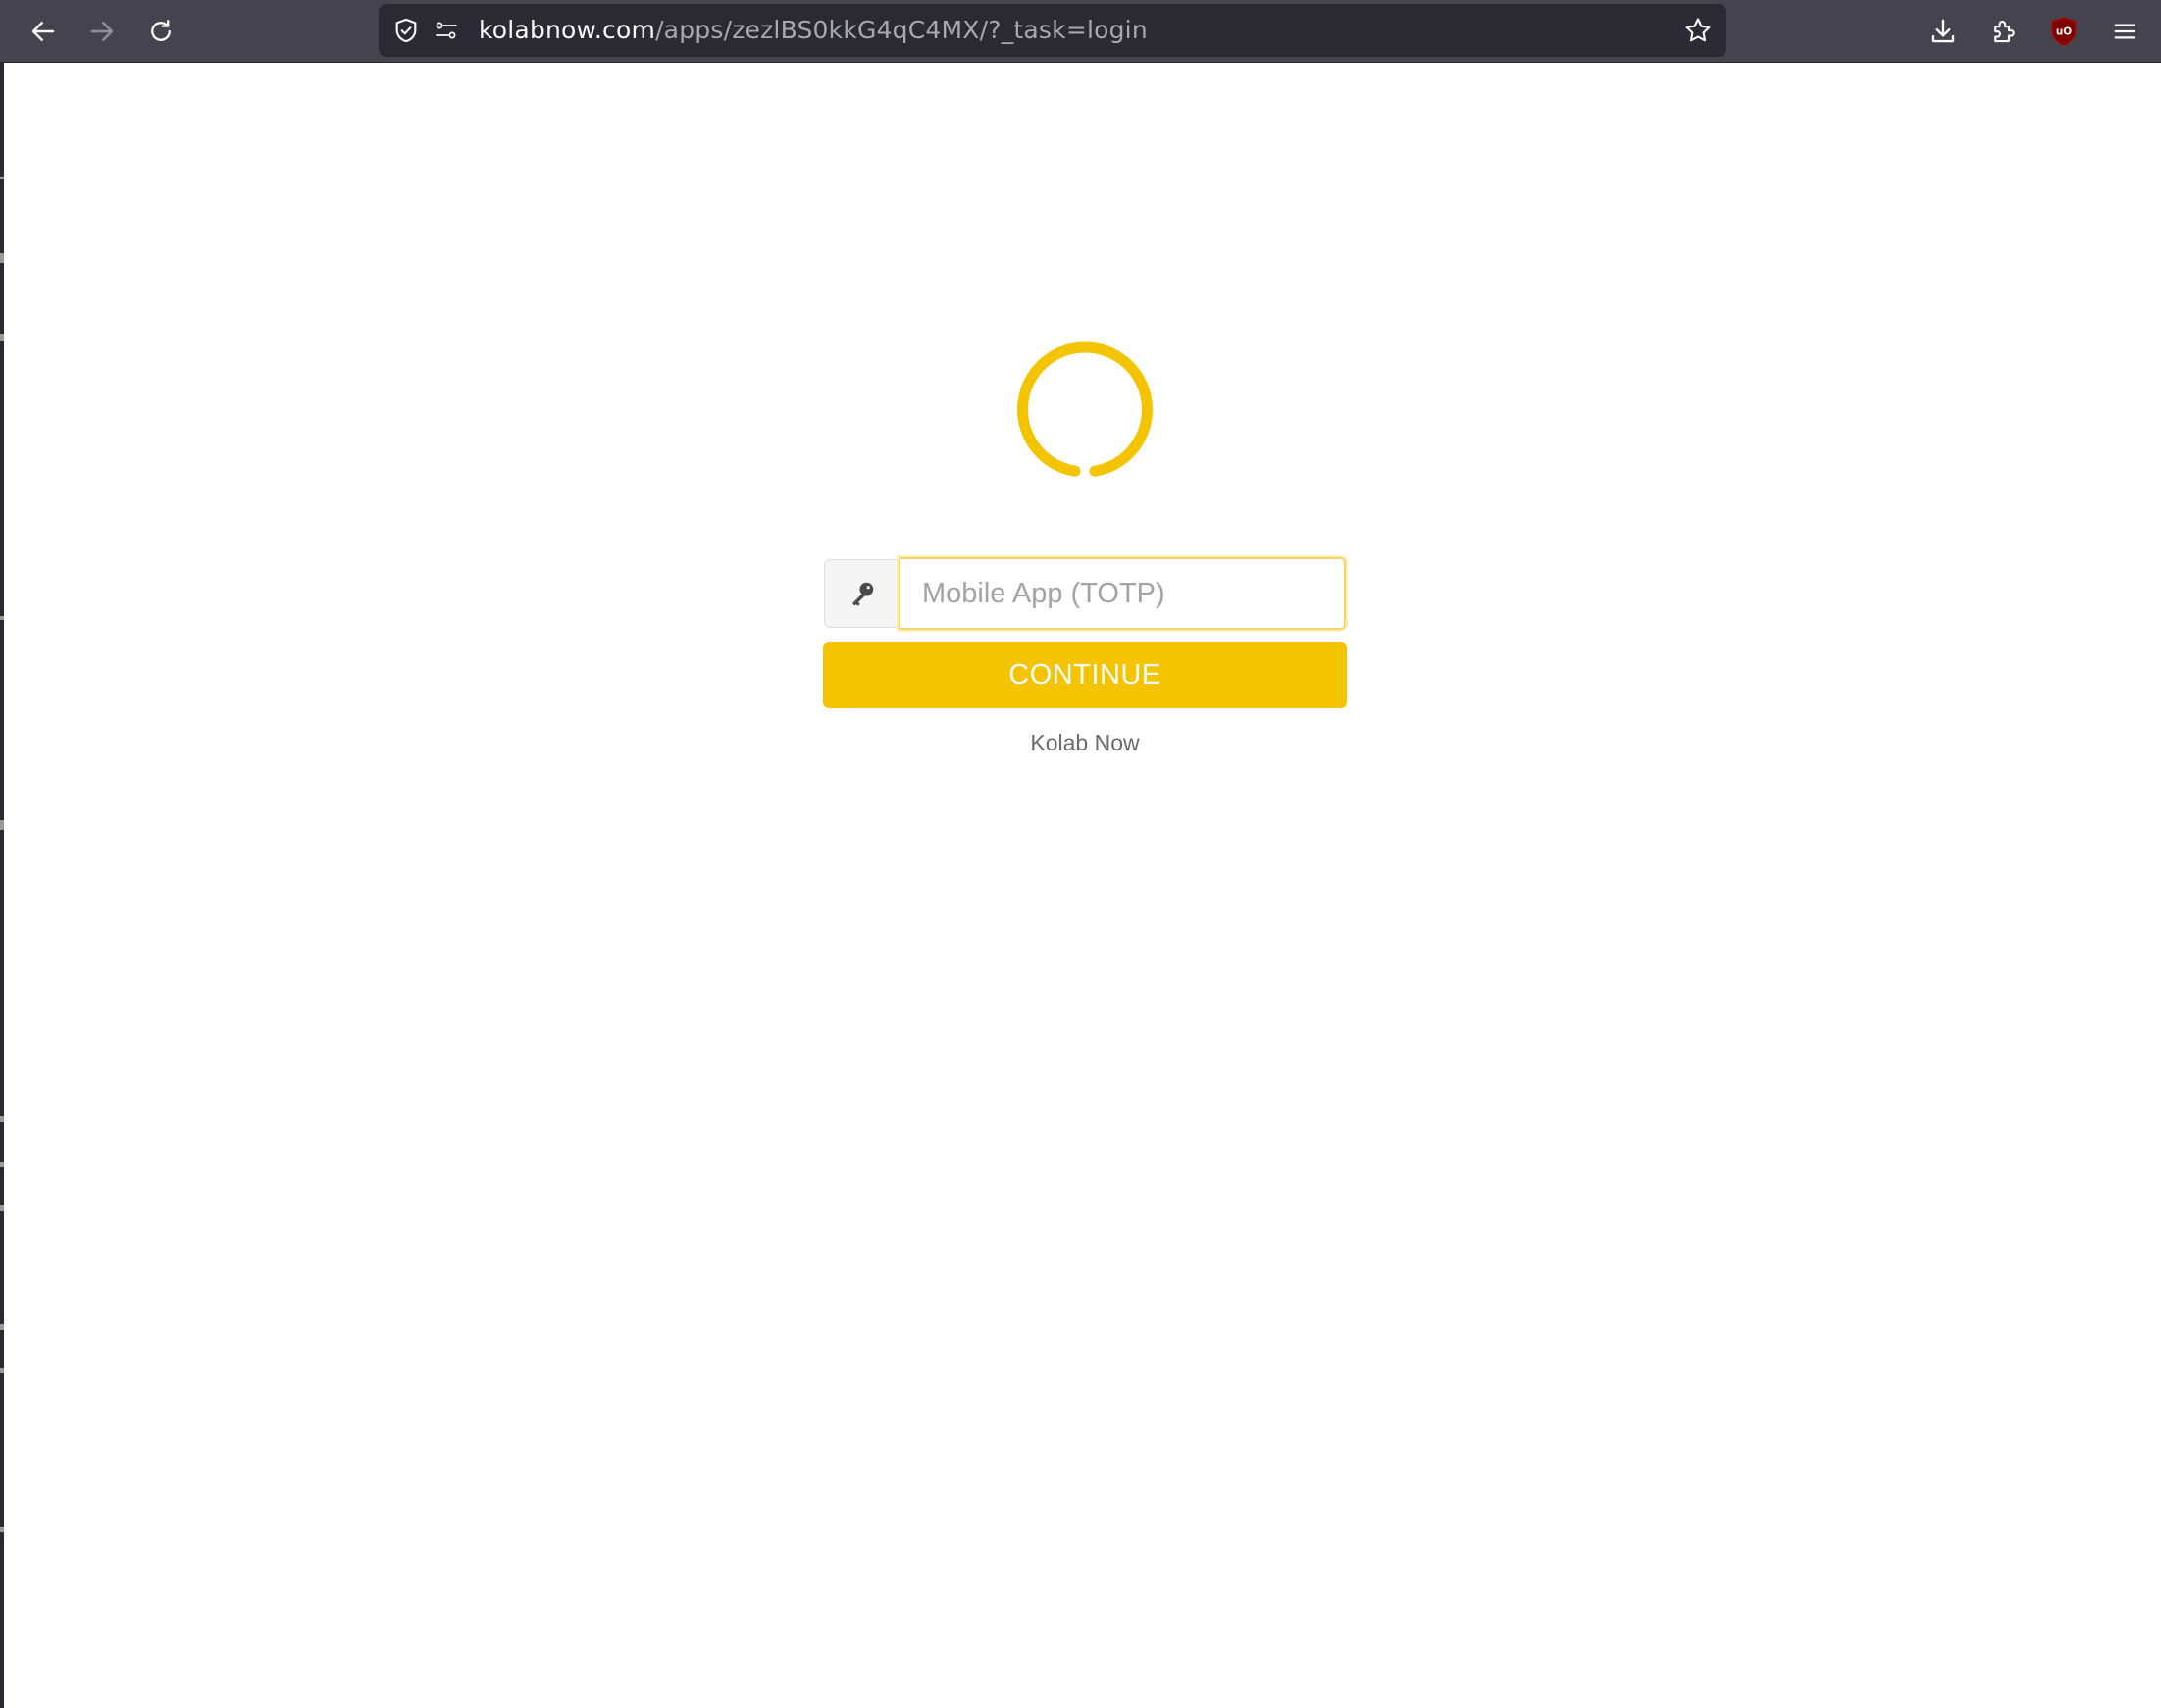  I want to click on downloads-button, so click(1943, 31).